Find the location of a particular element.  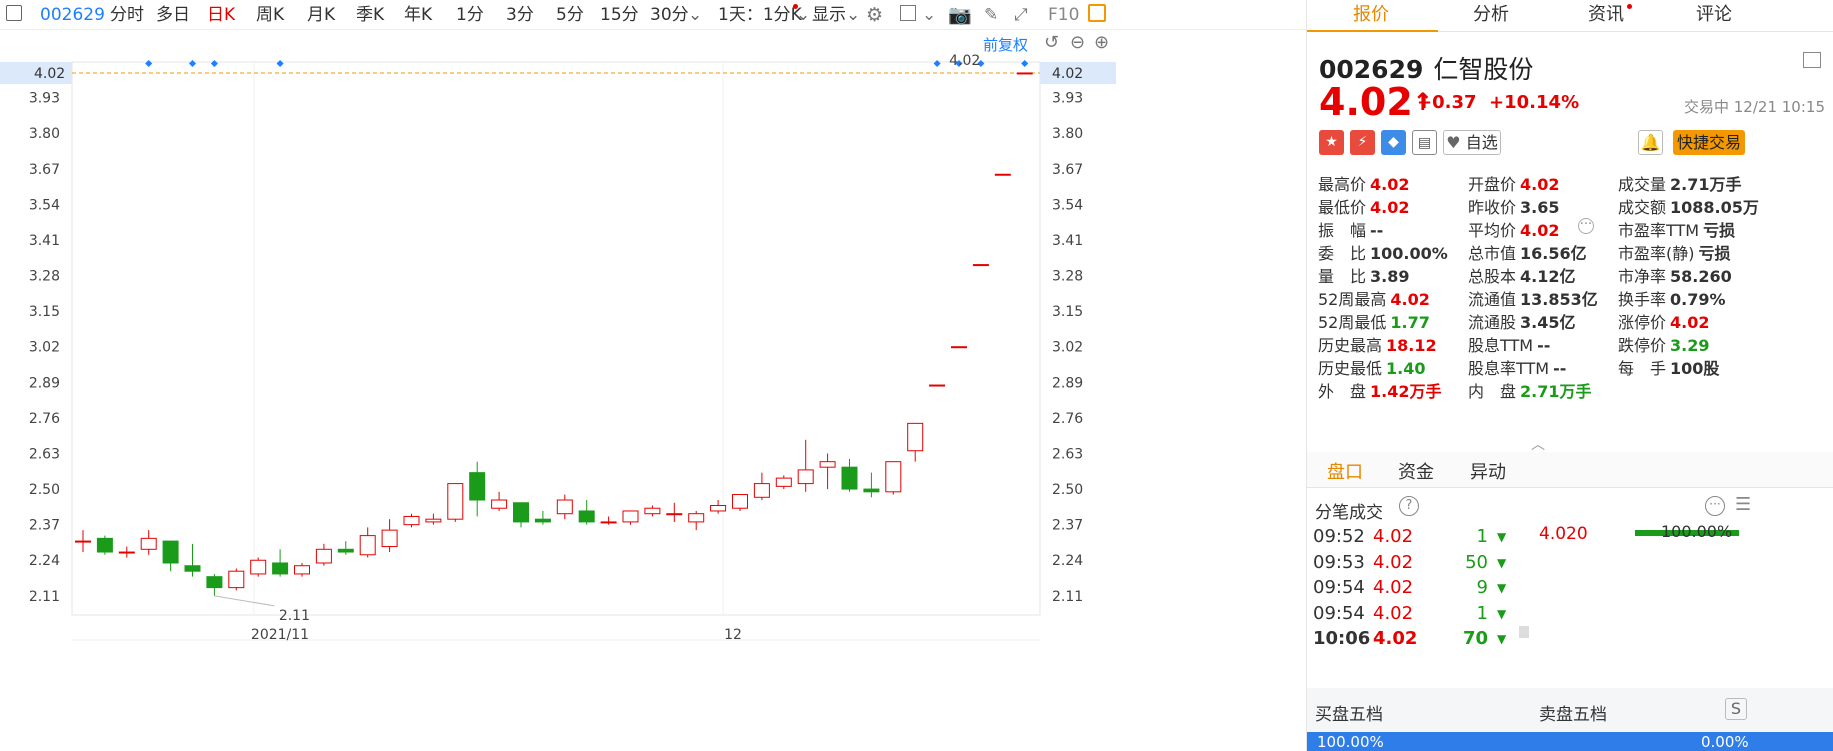

stat-label: 流通值 is located at coordinates (1492, 299).